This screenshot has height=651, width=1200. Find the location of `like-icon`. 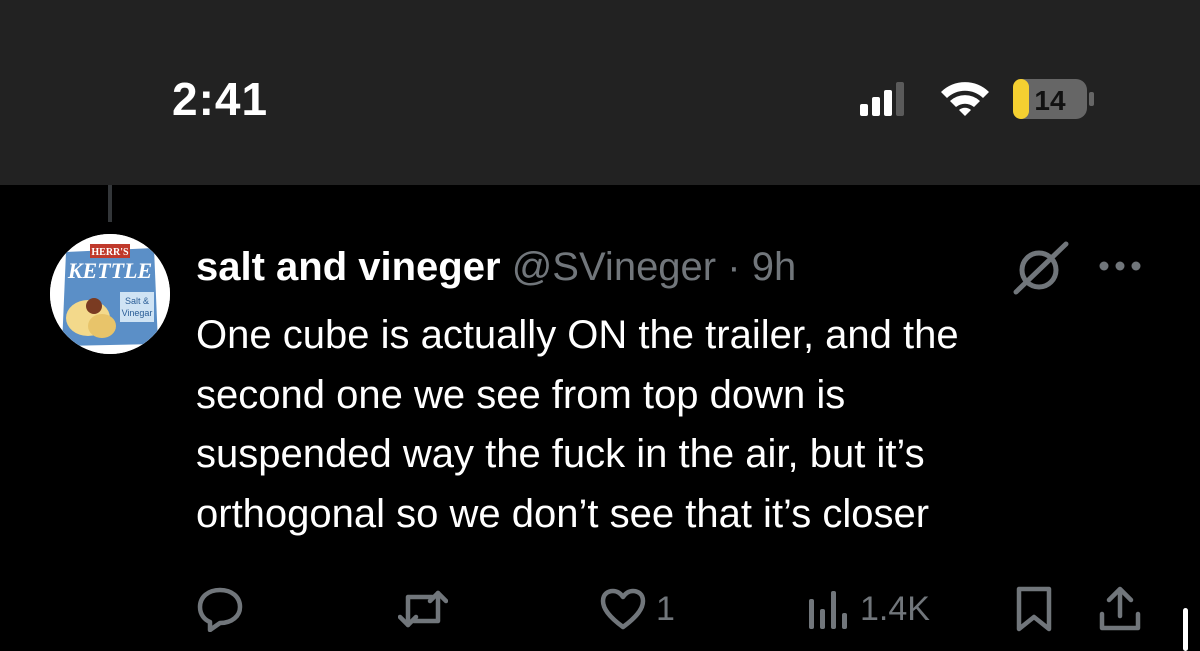

like-icon is located at coordinates (623, 609).